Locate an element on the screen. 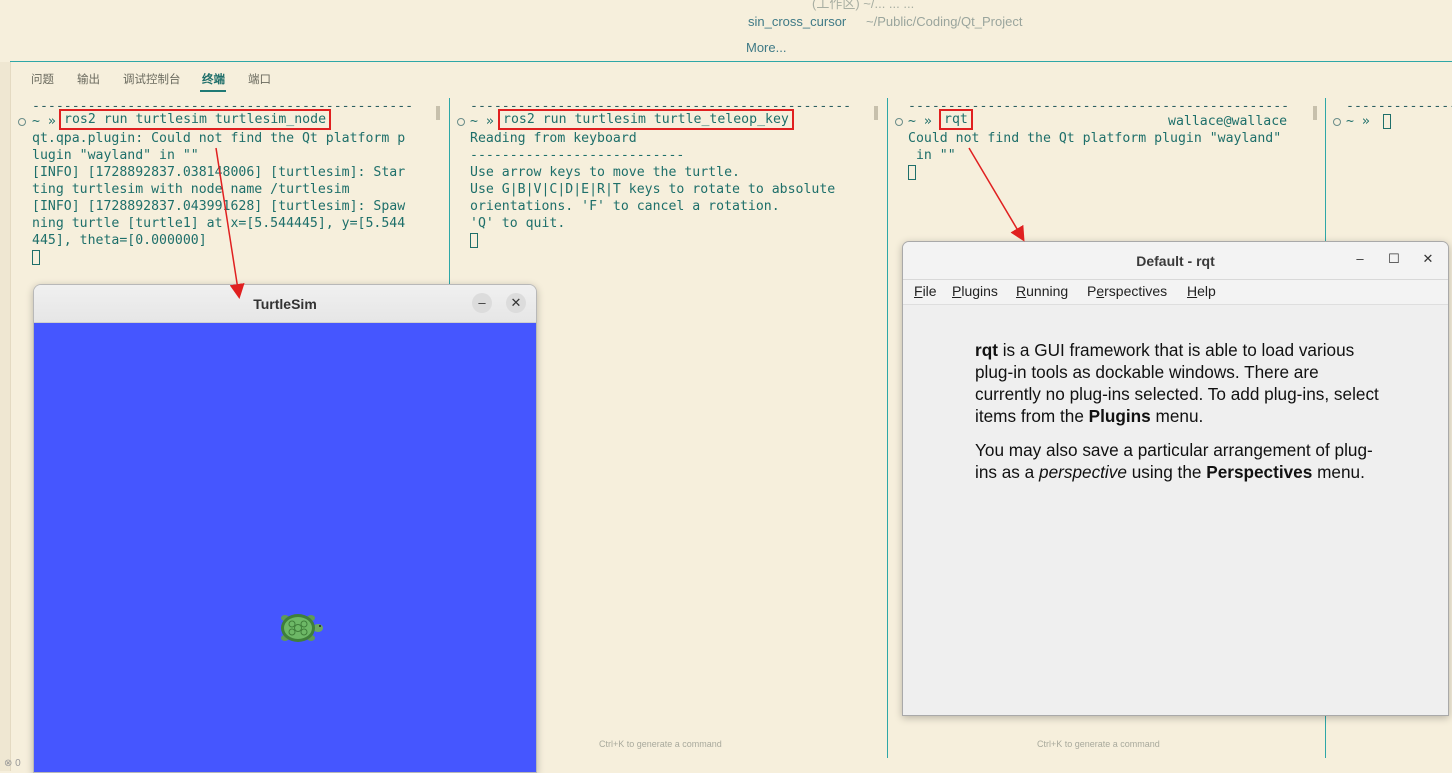 The width and height of the screenshot is (1452, 773). terminal-output-line: in "" is located at coordinates (932, 155).